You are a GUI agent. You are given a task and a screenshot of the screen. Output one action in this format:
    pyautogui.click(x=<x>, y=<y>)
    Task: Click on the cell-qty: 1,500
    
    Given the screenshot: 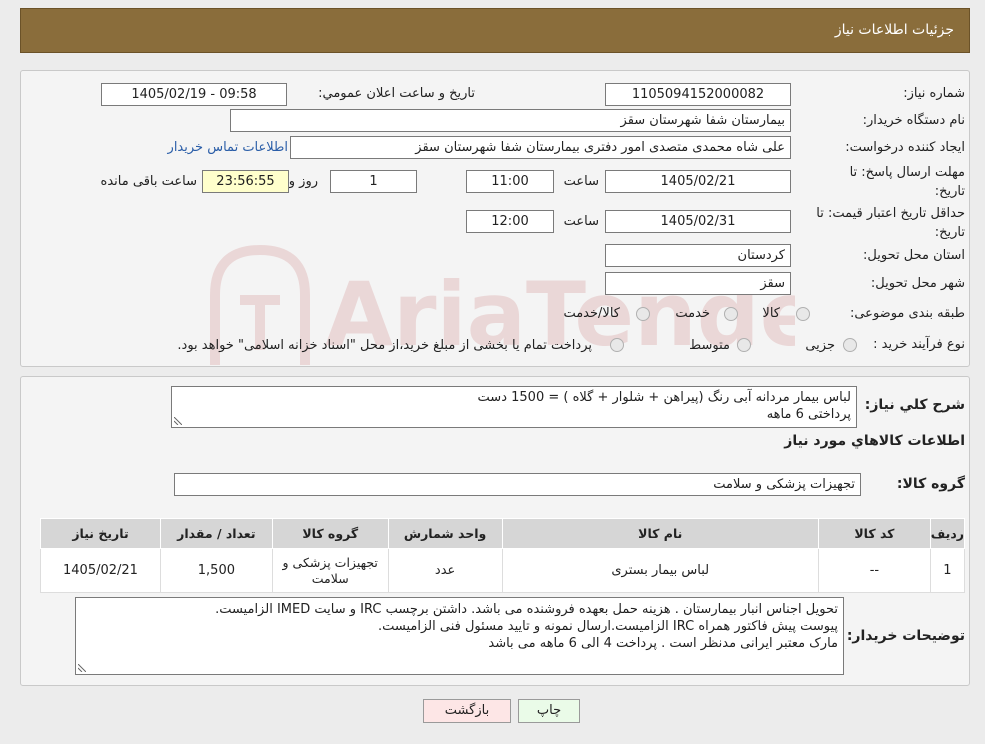 What is the action you would take?
    pyautogui.click(x=216, y=570)
    